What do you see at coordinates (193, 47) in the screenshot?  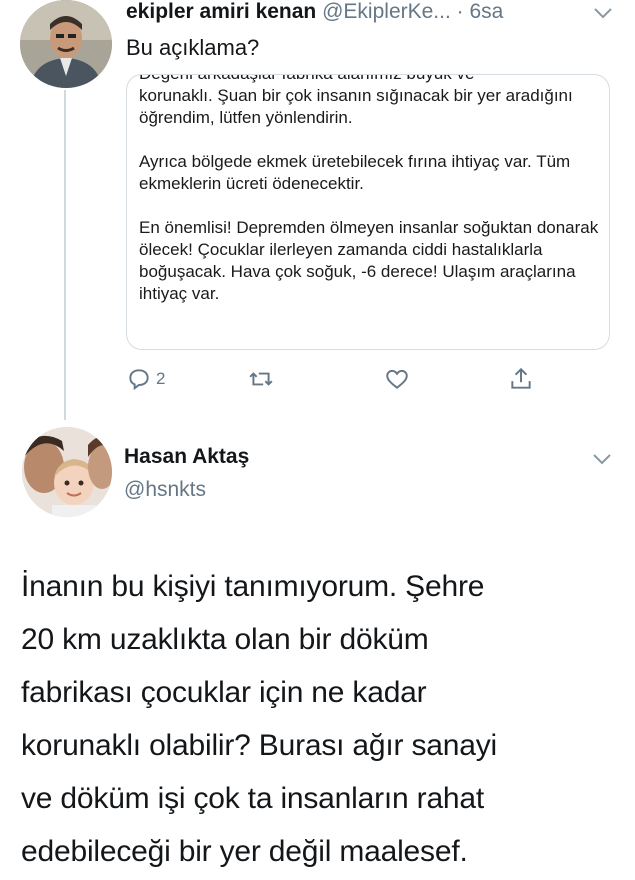 I see `tweet-text: Bu açıklama?` at bounding box center [193, 47].